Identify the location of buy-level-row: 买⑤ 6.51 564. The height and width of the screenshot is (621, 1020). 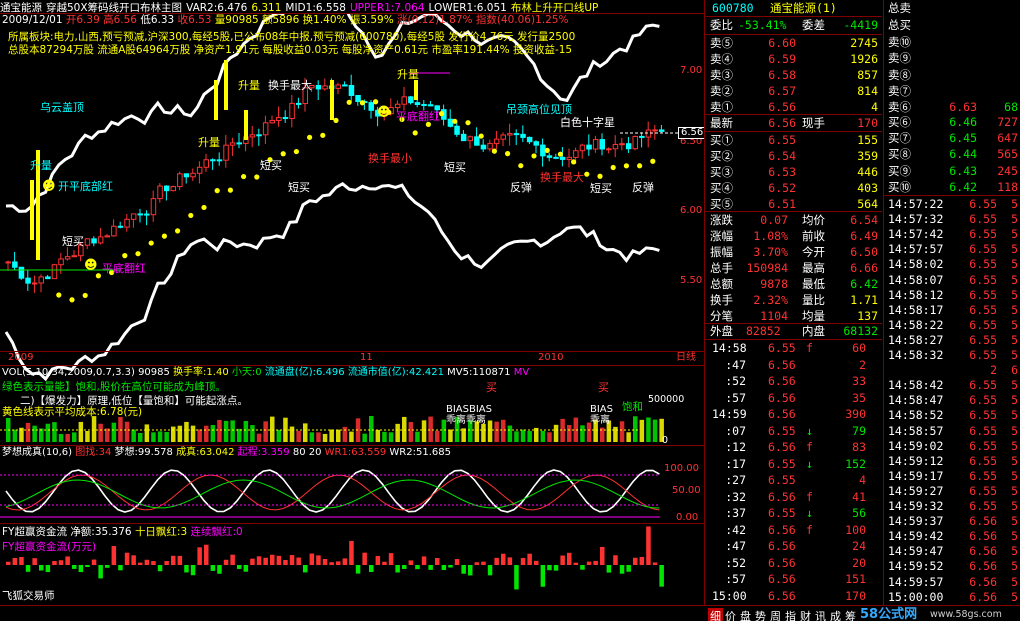
(794, 204).